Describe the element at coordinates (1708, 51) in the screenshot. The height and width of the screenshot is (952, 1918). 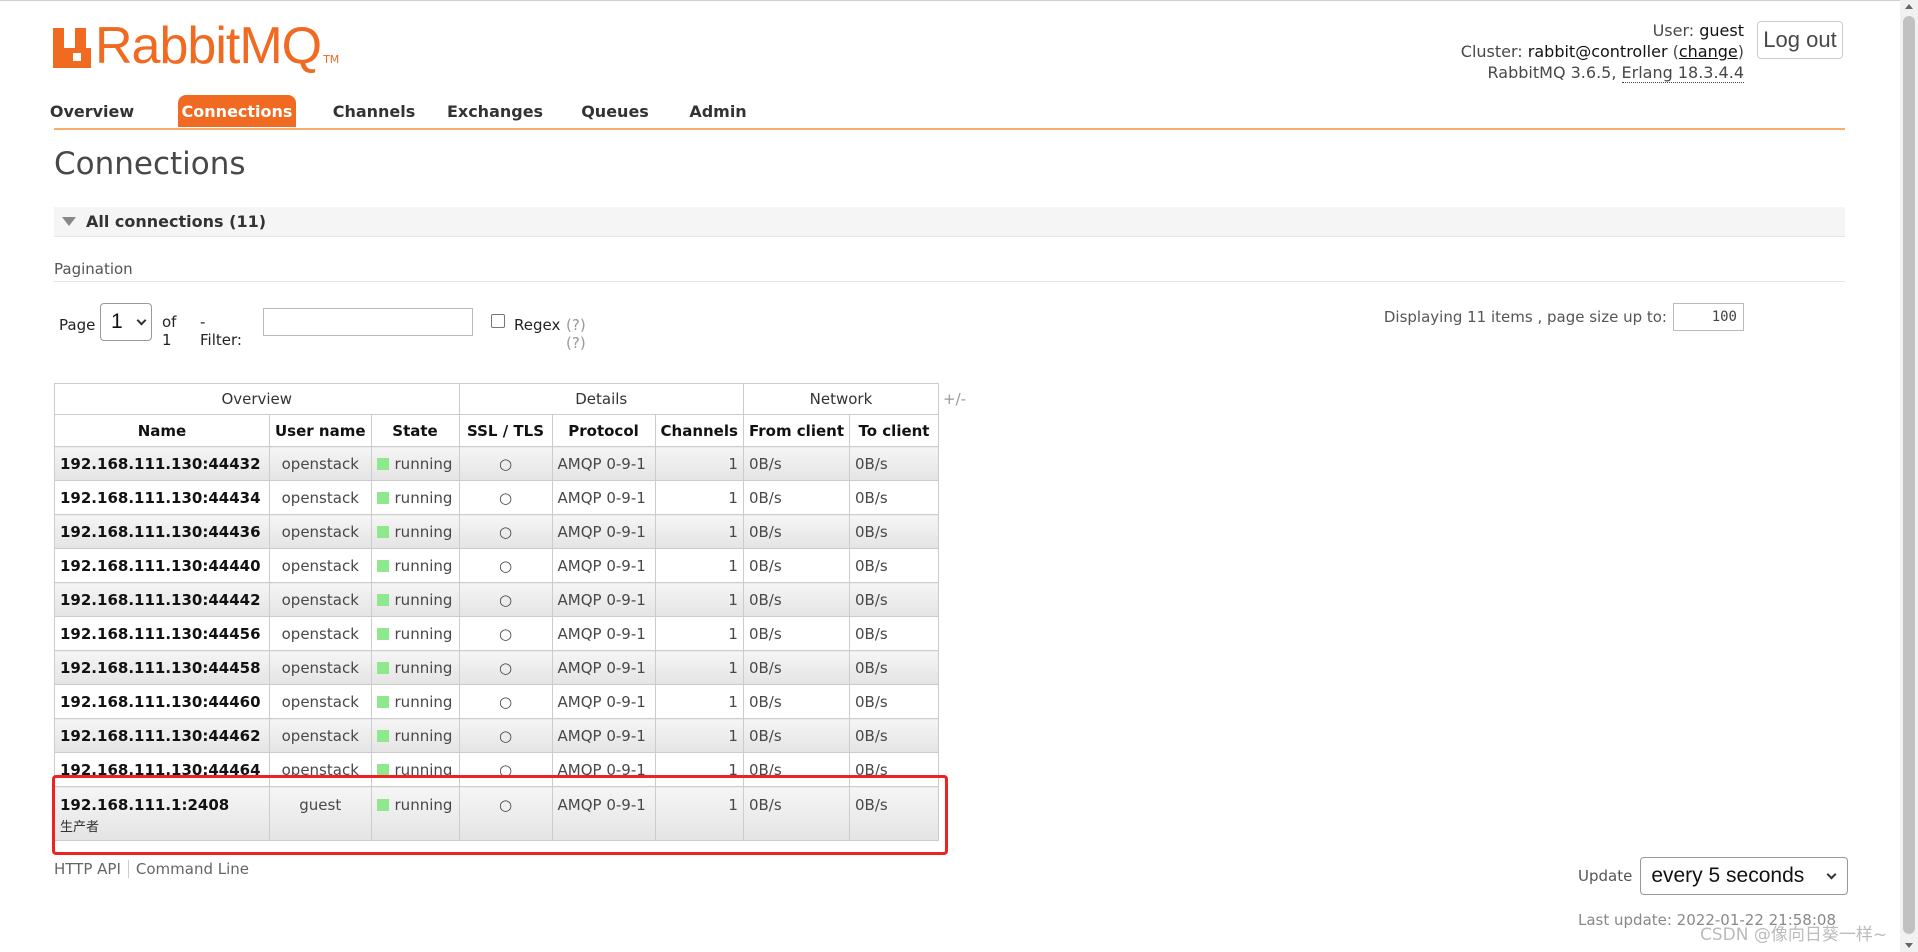
I see `change-cluster-link: change` at that location.